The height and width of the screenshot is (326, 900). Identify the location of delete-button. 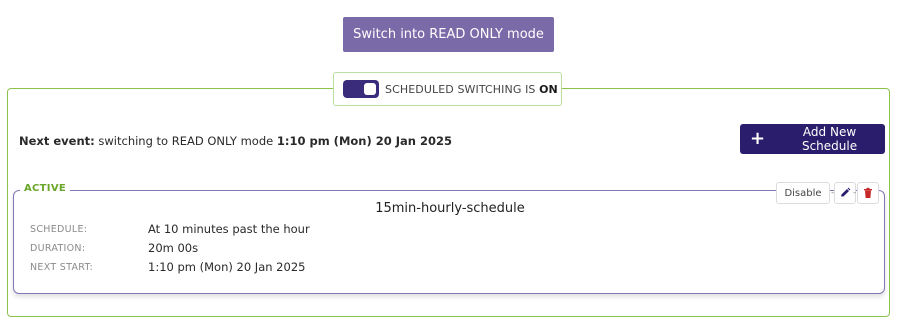
(868, 193).